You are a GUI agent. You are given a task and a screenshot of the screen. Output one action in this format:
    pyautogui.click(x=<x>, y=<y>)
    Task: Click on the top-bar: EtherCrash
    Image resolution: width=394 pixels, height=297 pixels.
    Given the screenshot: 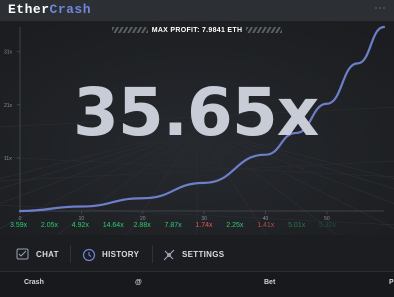 What is the action you would take?
    pyautogui.click(x=197, y=10)
    